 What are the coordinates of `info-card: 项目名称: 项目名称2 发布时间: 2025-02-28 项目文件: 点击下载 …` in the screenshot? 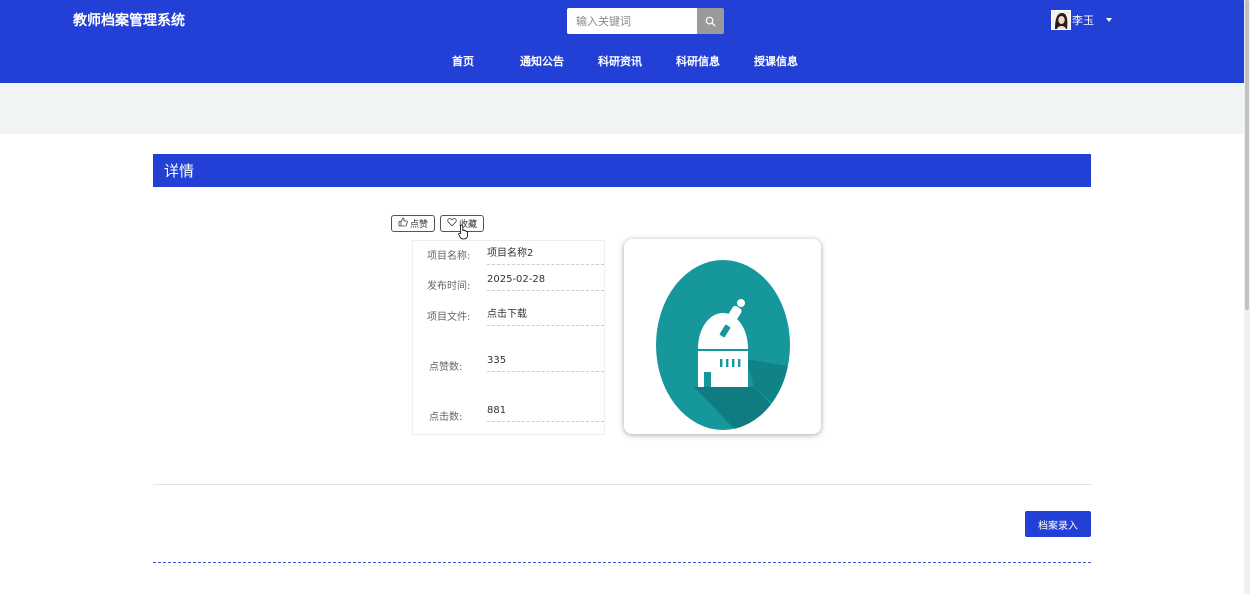 It's located at (508, 337).